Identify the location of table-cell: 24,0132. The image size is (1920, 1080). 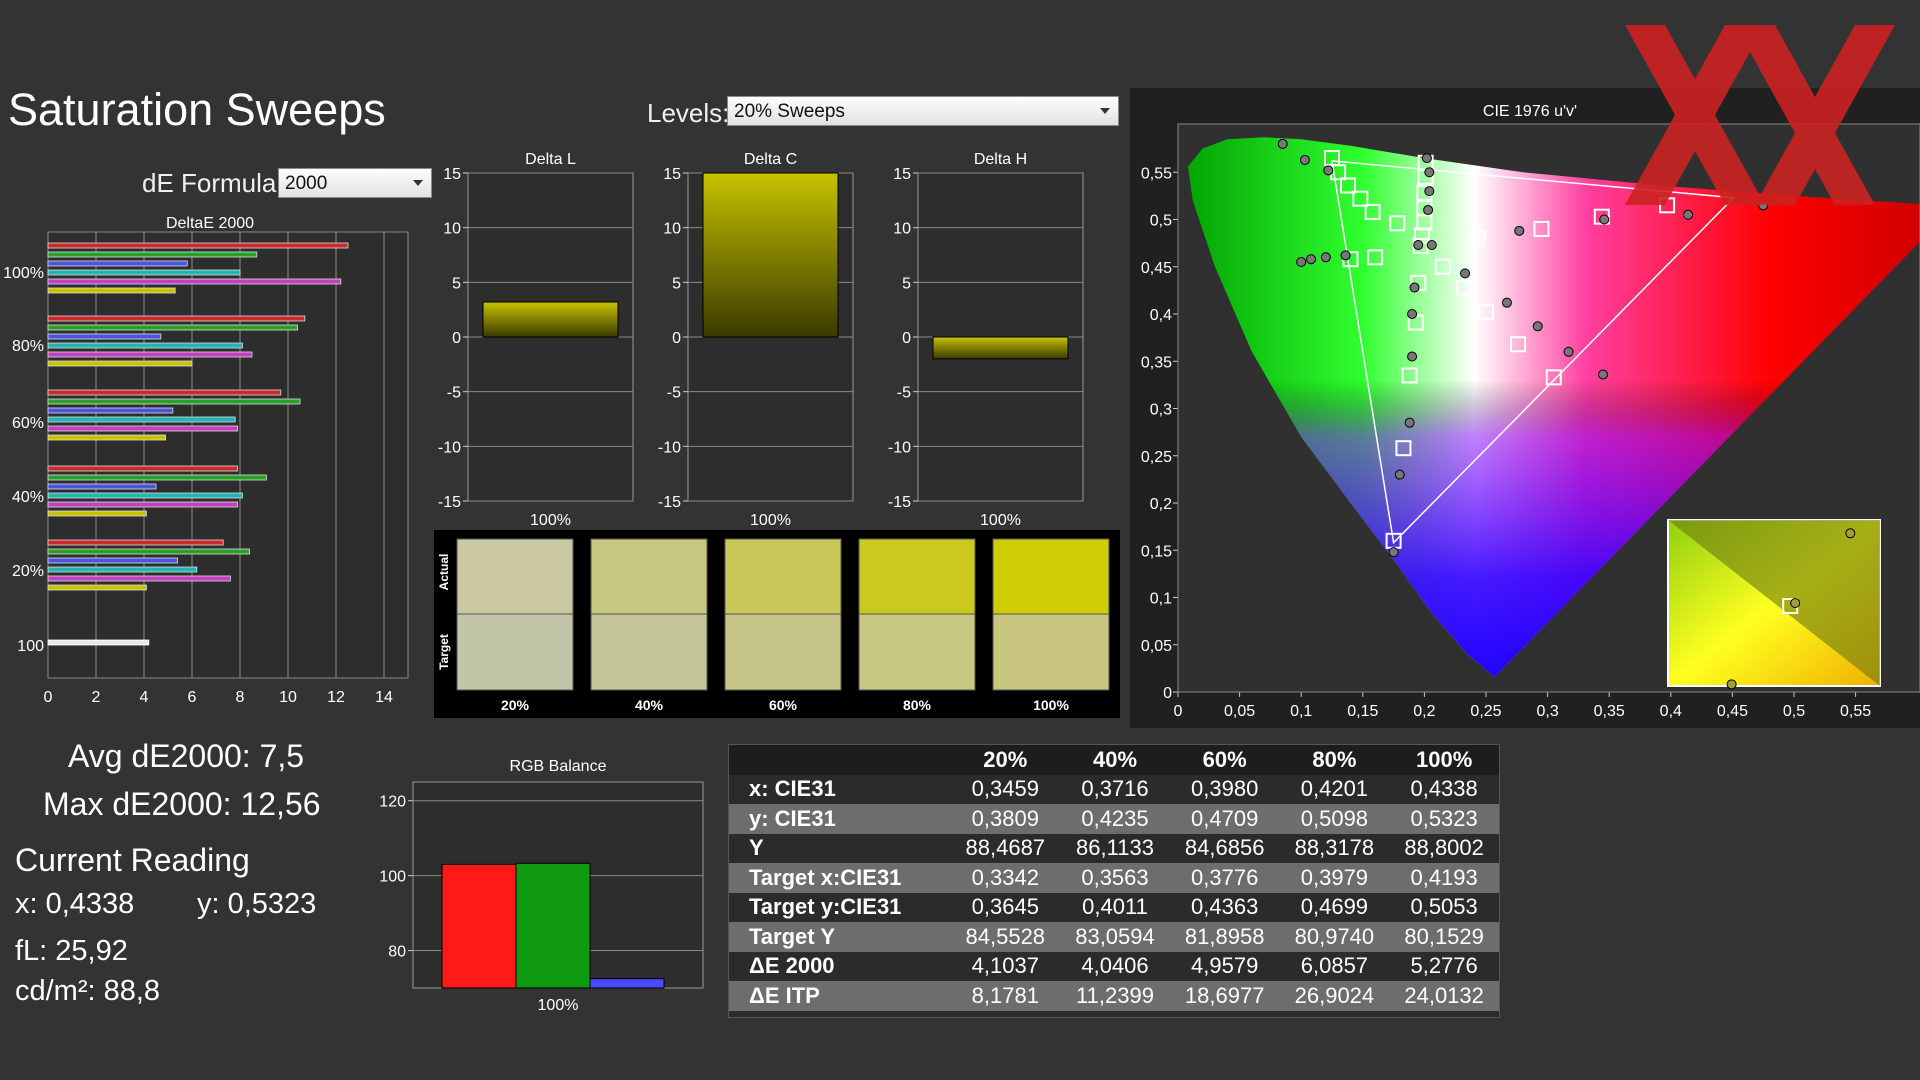
(1444, 995).